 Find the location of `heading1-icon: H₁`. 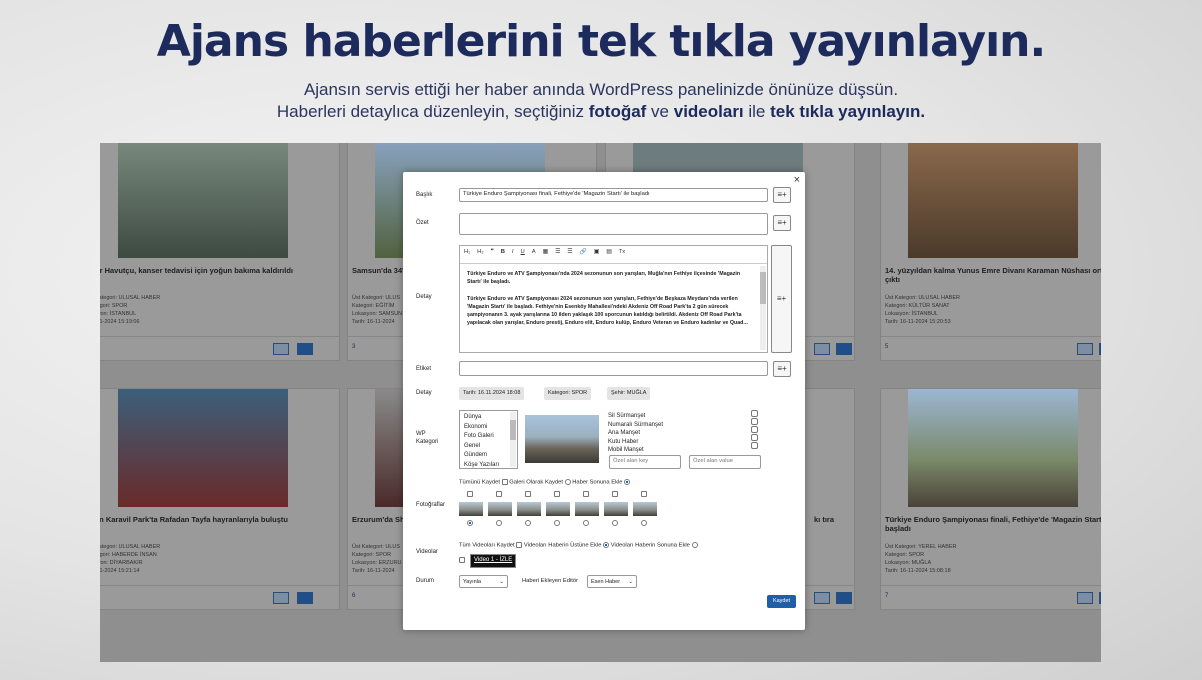

heading1-icon: H₁ is located at coordinates (467, 252).